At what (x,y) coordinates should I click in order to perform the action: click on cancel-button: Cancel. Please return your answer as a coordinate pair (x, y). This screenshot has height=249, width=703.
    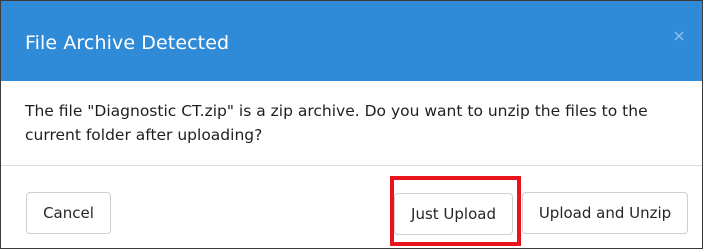
    Looking at the image, I should click on (68, 213).